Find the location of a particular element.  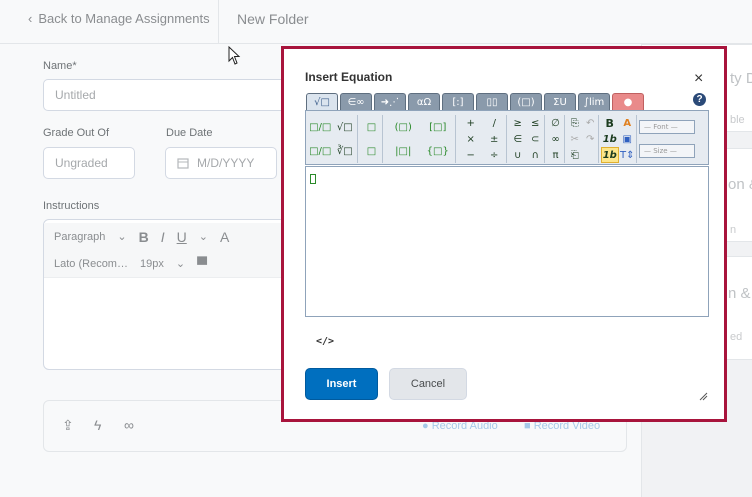

panel-sub-1: ble is located at coordinates (737, 120).